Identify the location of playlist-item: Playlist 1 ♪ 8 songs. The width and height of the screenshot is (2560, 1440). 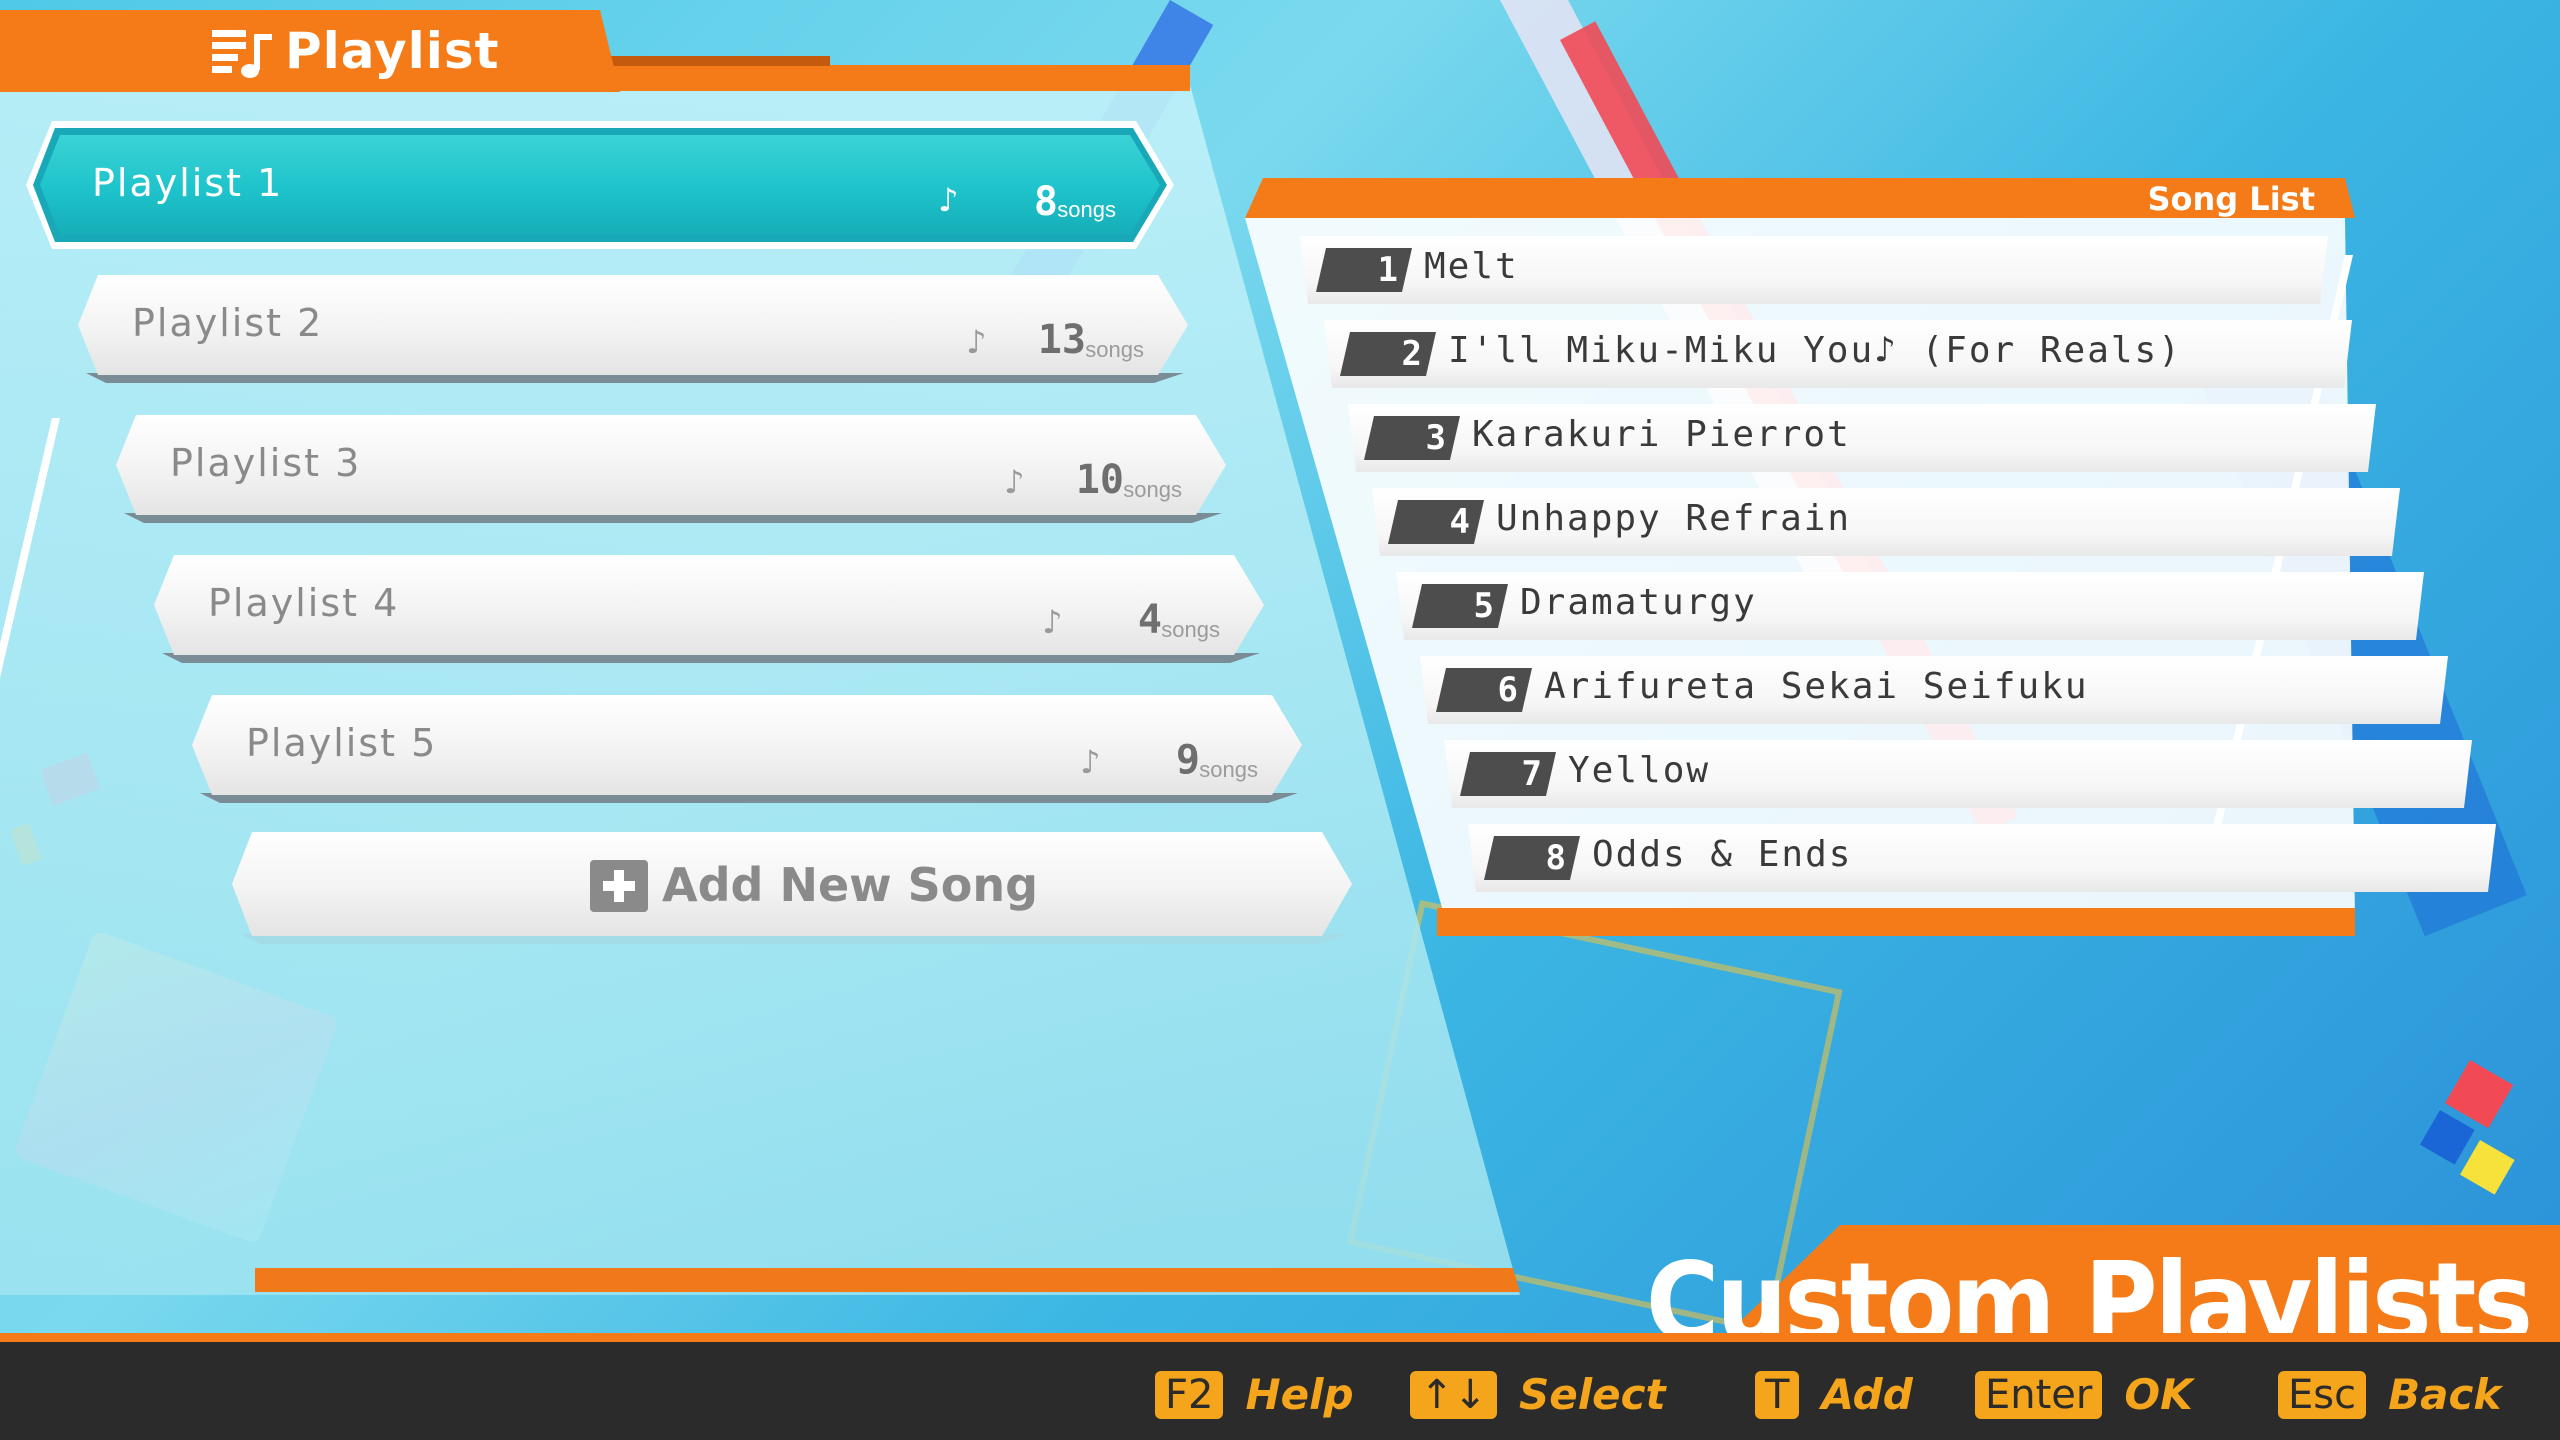
(600, 185).